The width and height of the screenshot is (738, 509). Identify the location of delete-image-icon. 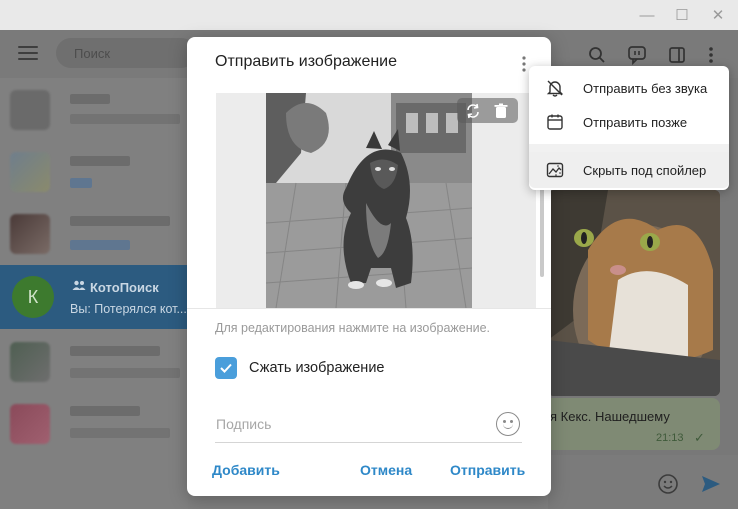
(501, 111).